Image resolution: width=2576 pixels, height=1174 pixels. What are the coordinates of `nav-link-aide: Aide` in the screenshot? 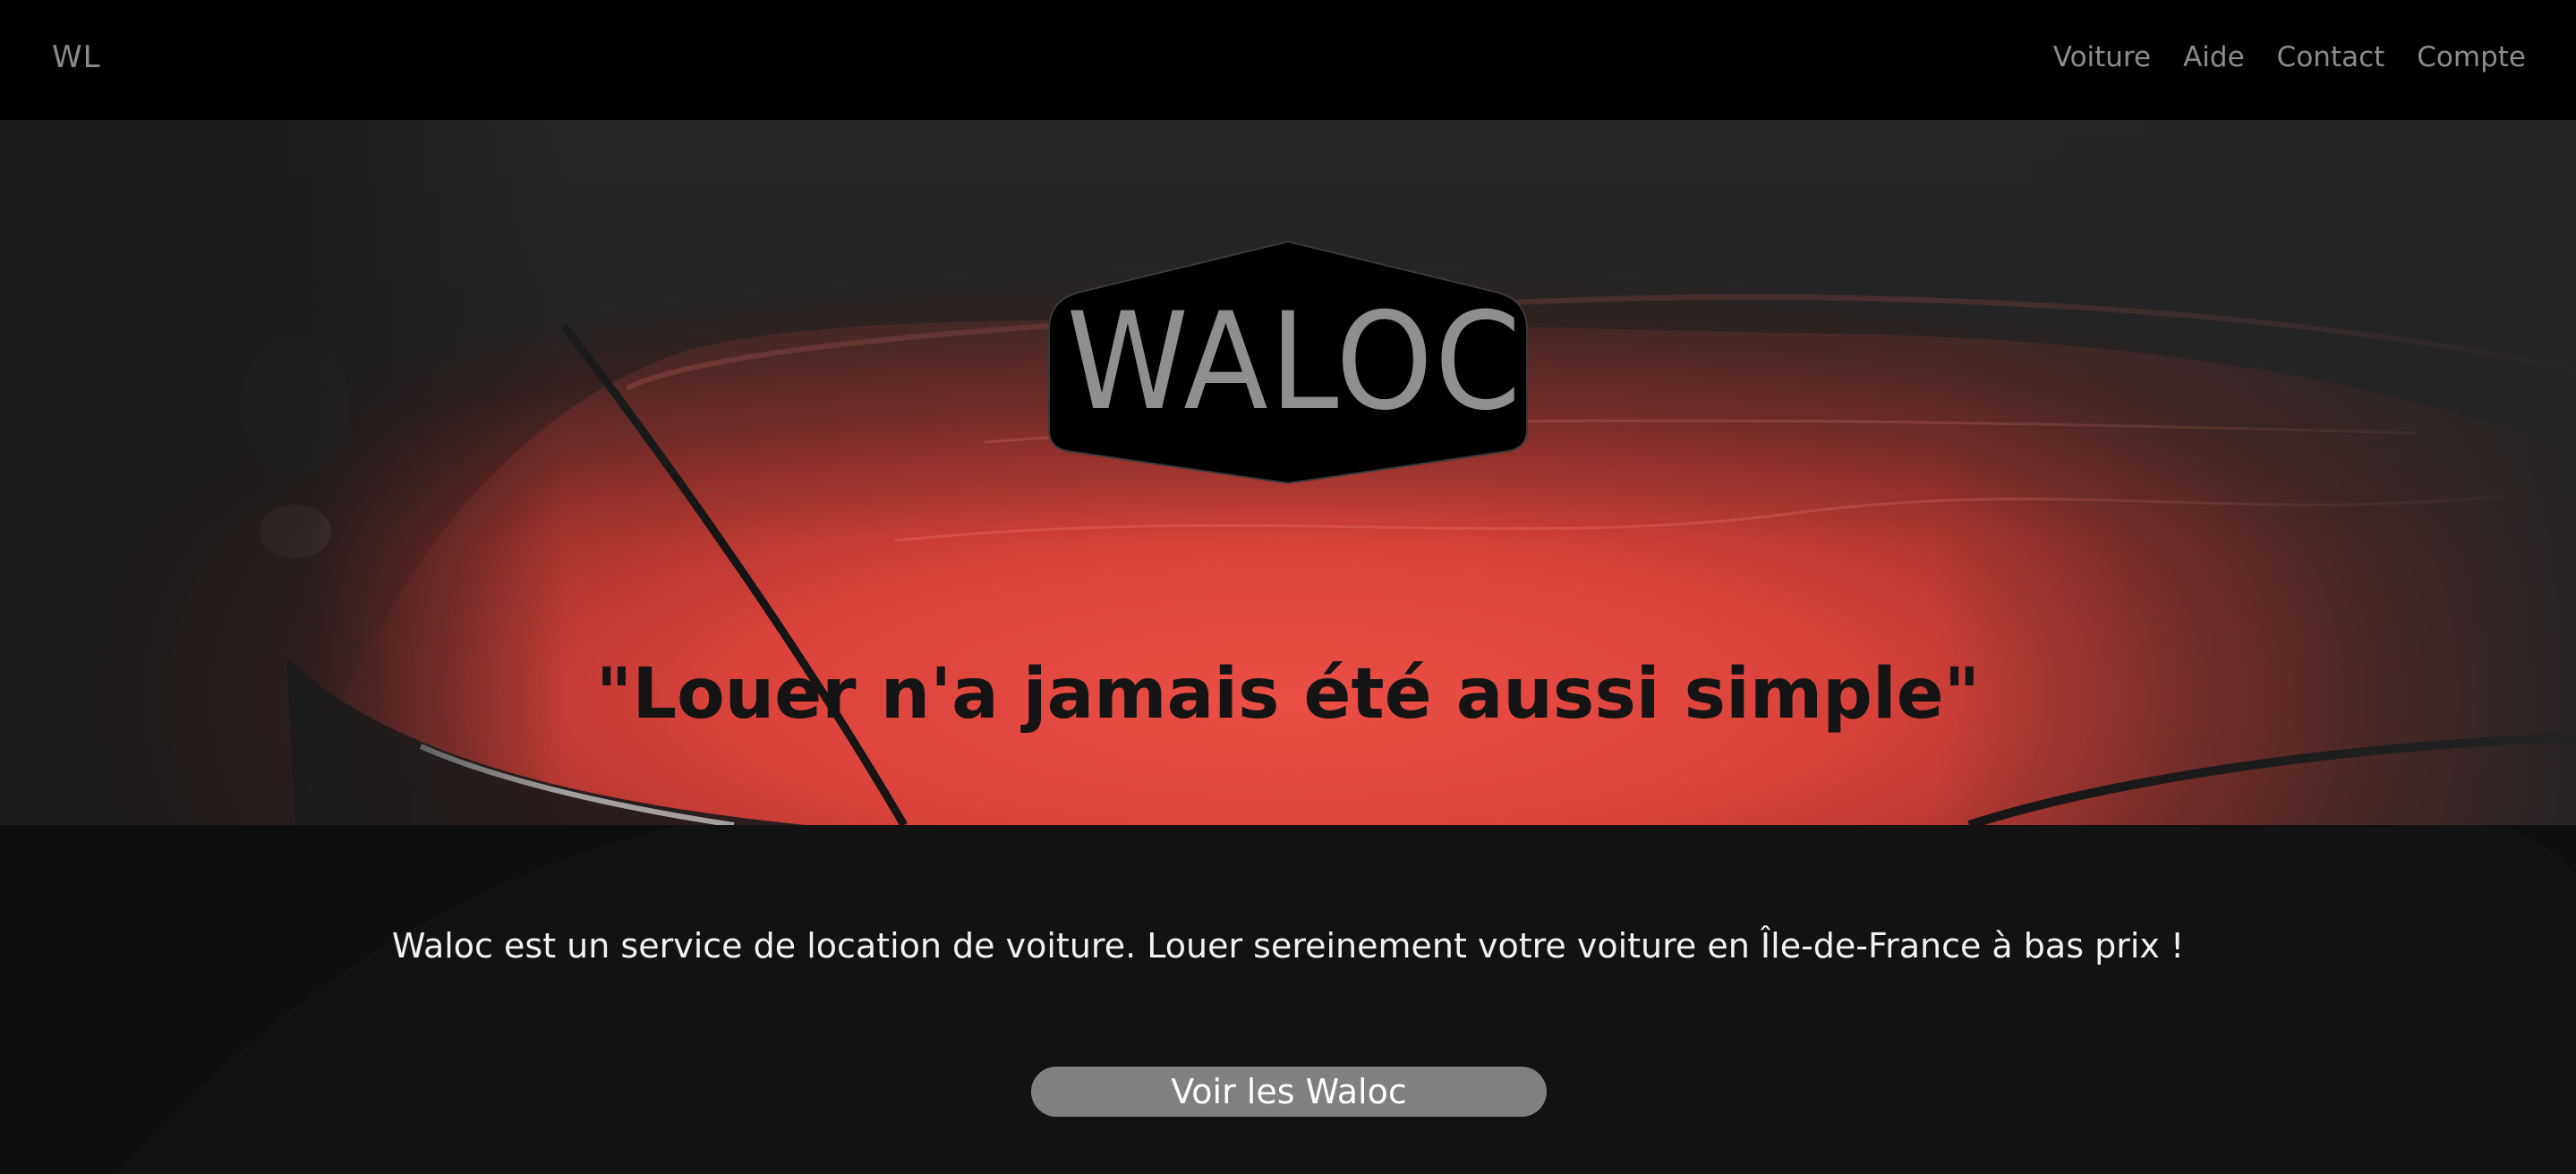 It's located at (2214, 57).